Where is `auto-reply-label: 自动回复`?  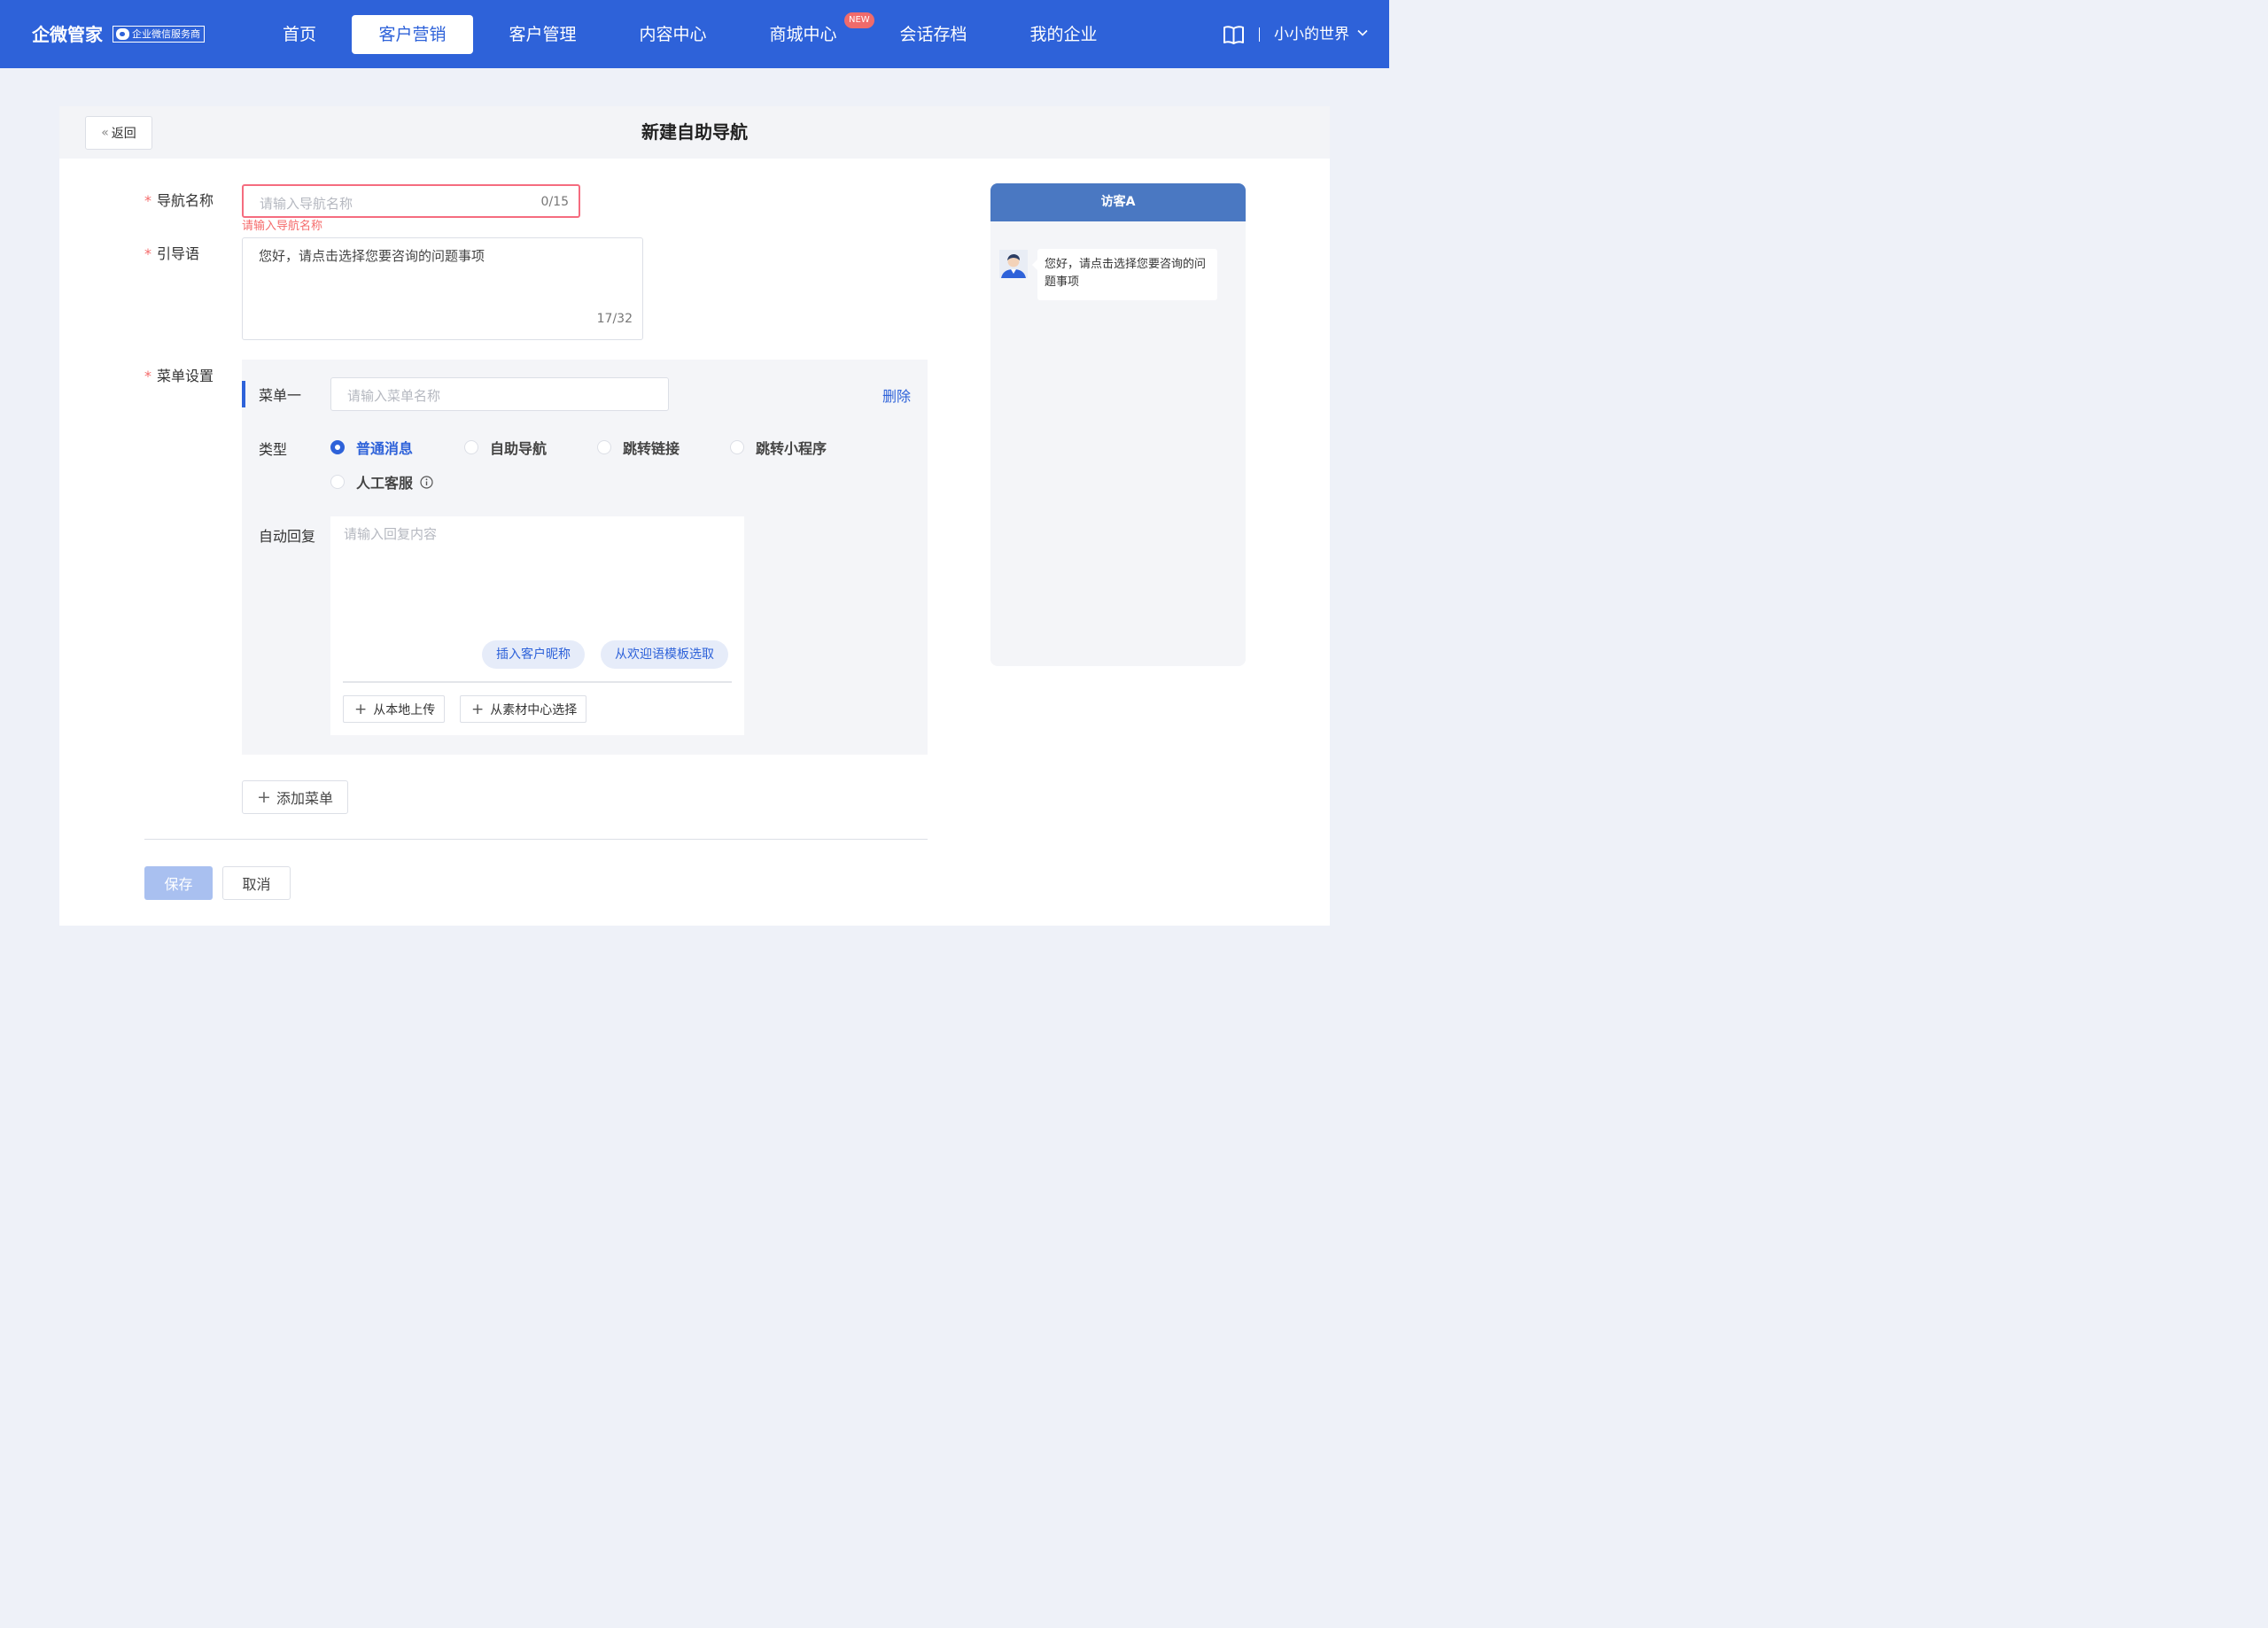
auto-reply-label: 自动回复 is located at coordinates (287, 536).